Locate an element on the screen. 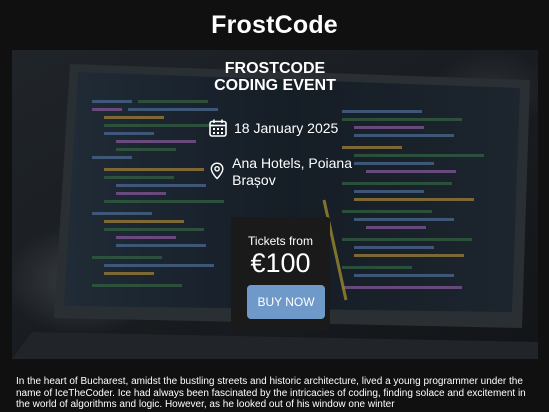  site-header: FrostCode is located at coordinates (274, 25).